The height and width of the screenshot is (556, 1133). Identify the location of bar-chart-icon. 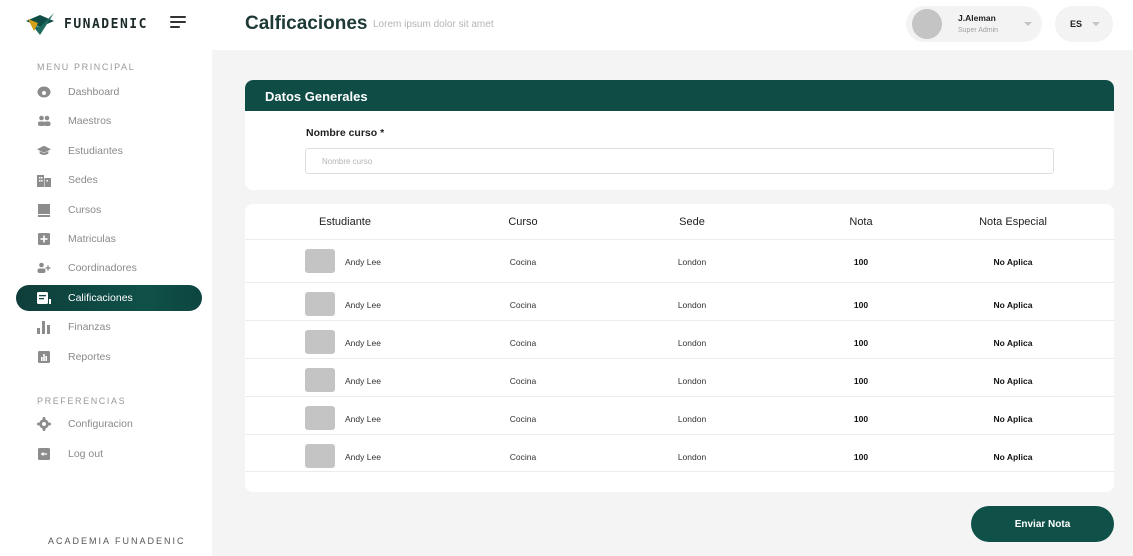
(44, 327).